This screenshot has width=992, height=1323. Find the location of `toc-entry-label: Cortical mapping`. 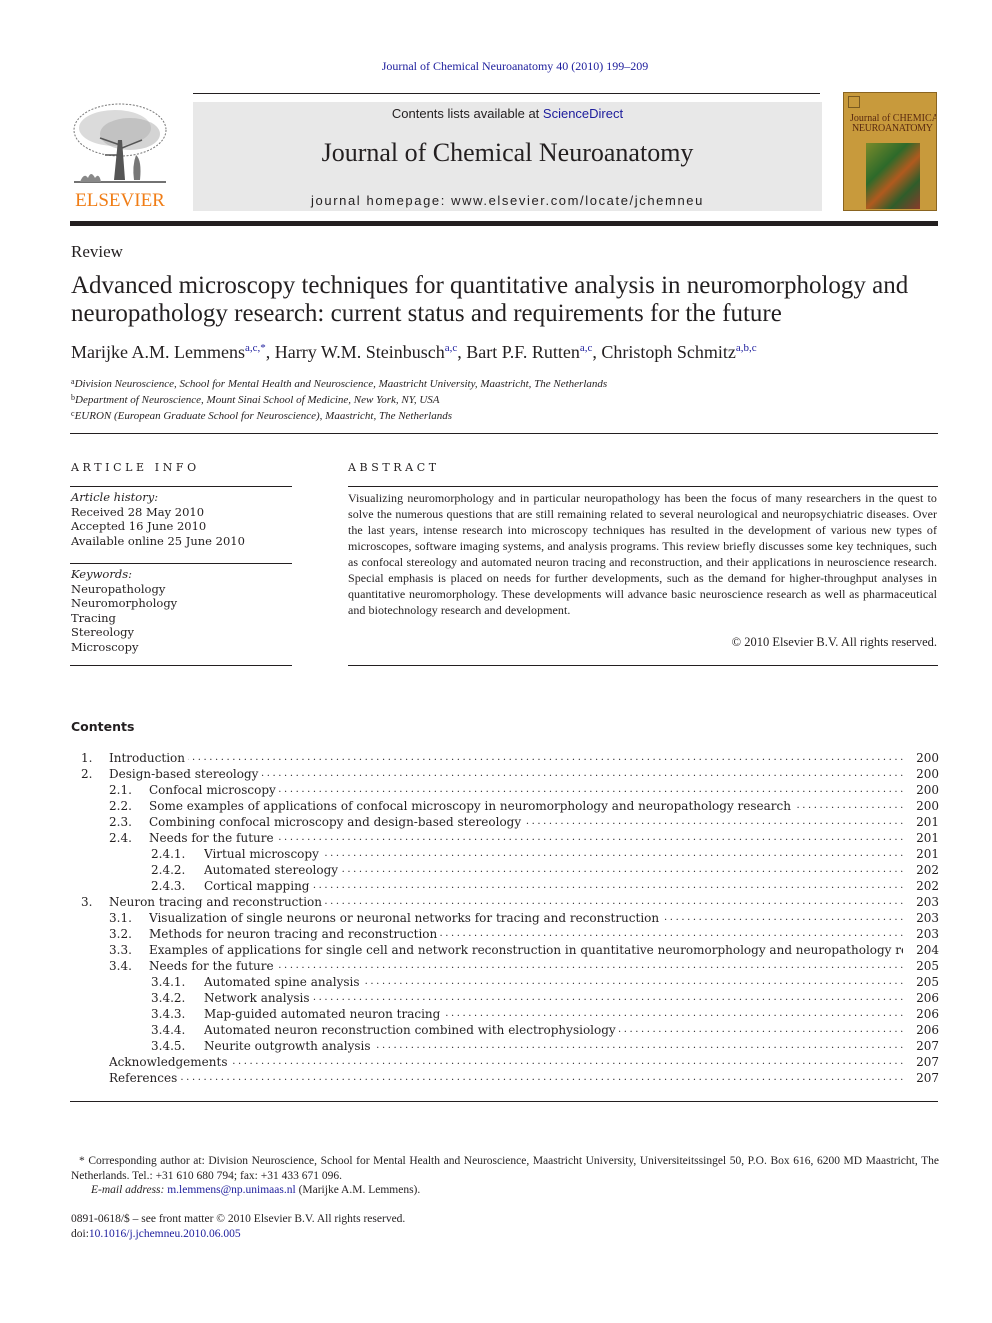

toc-entry-label: Cortical mapping is located at coordinates (553, 886).